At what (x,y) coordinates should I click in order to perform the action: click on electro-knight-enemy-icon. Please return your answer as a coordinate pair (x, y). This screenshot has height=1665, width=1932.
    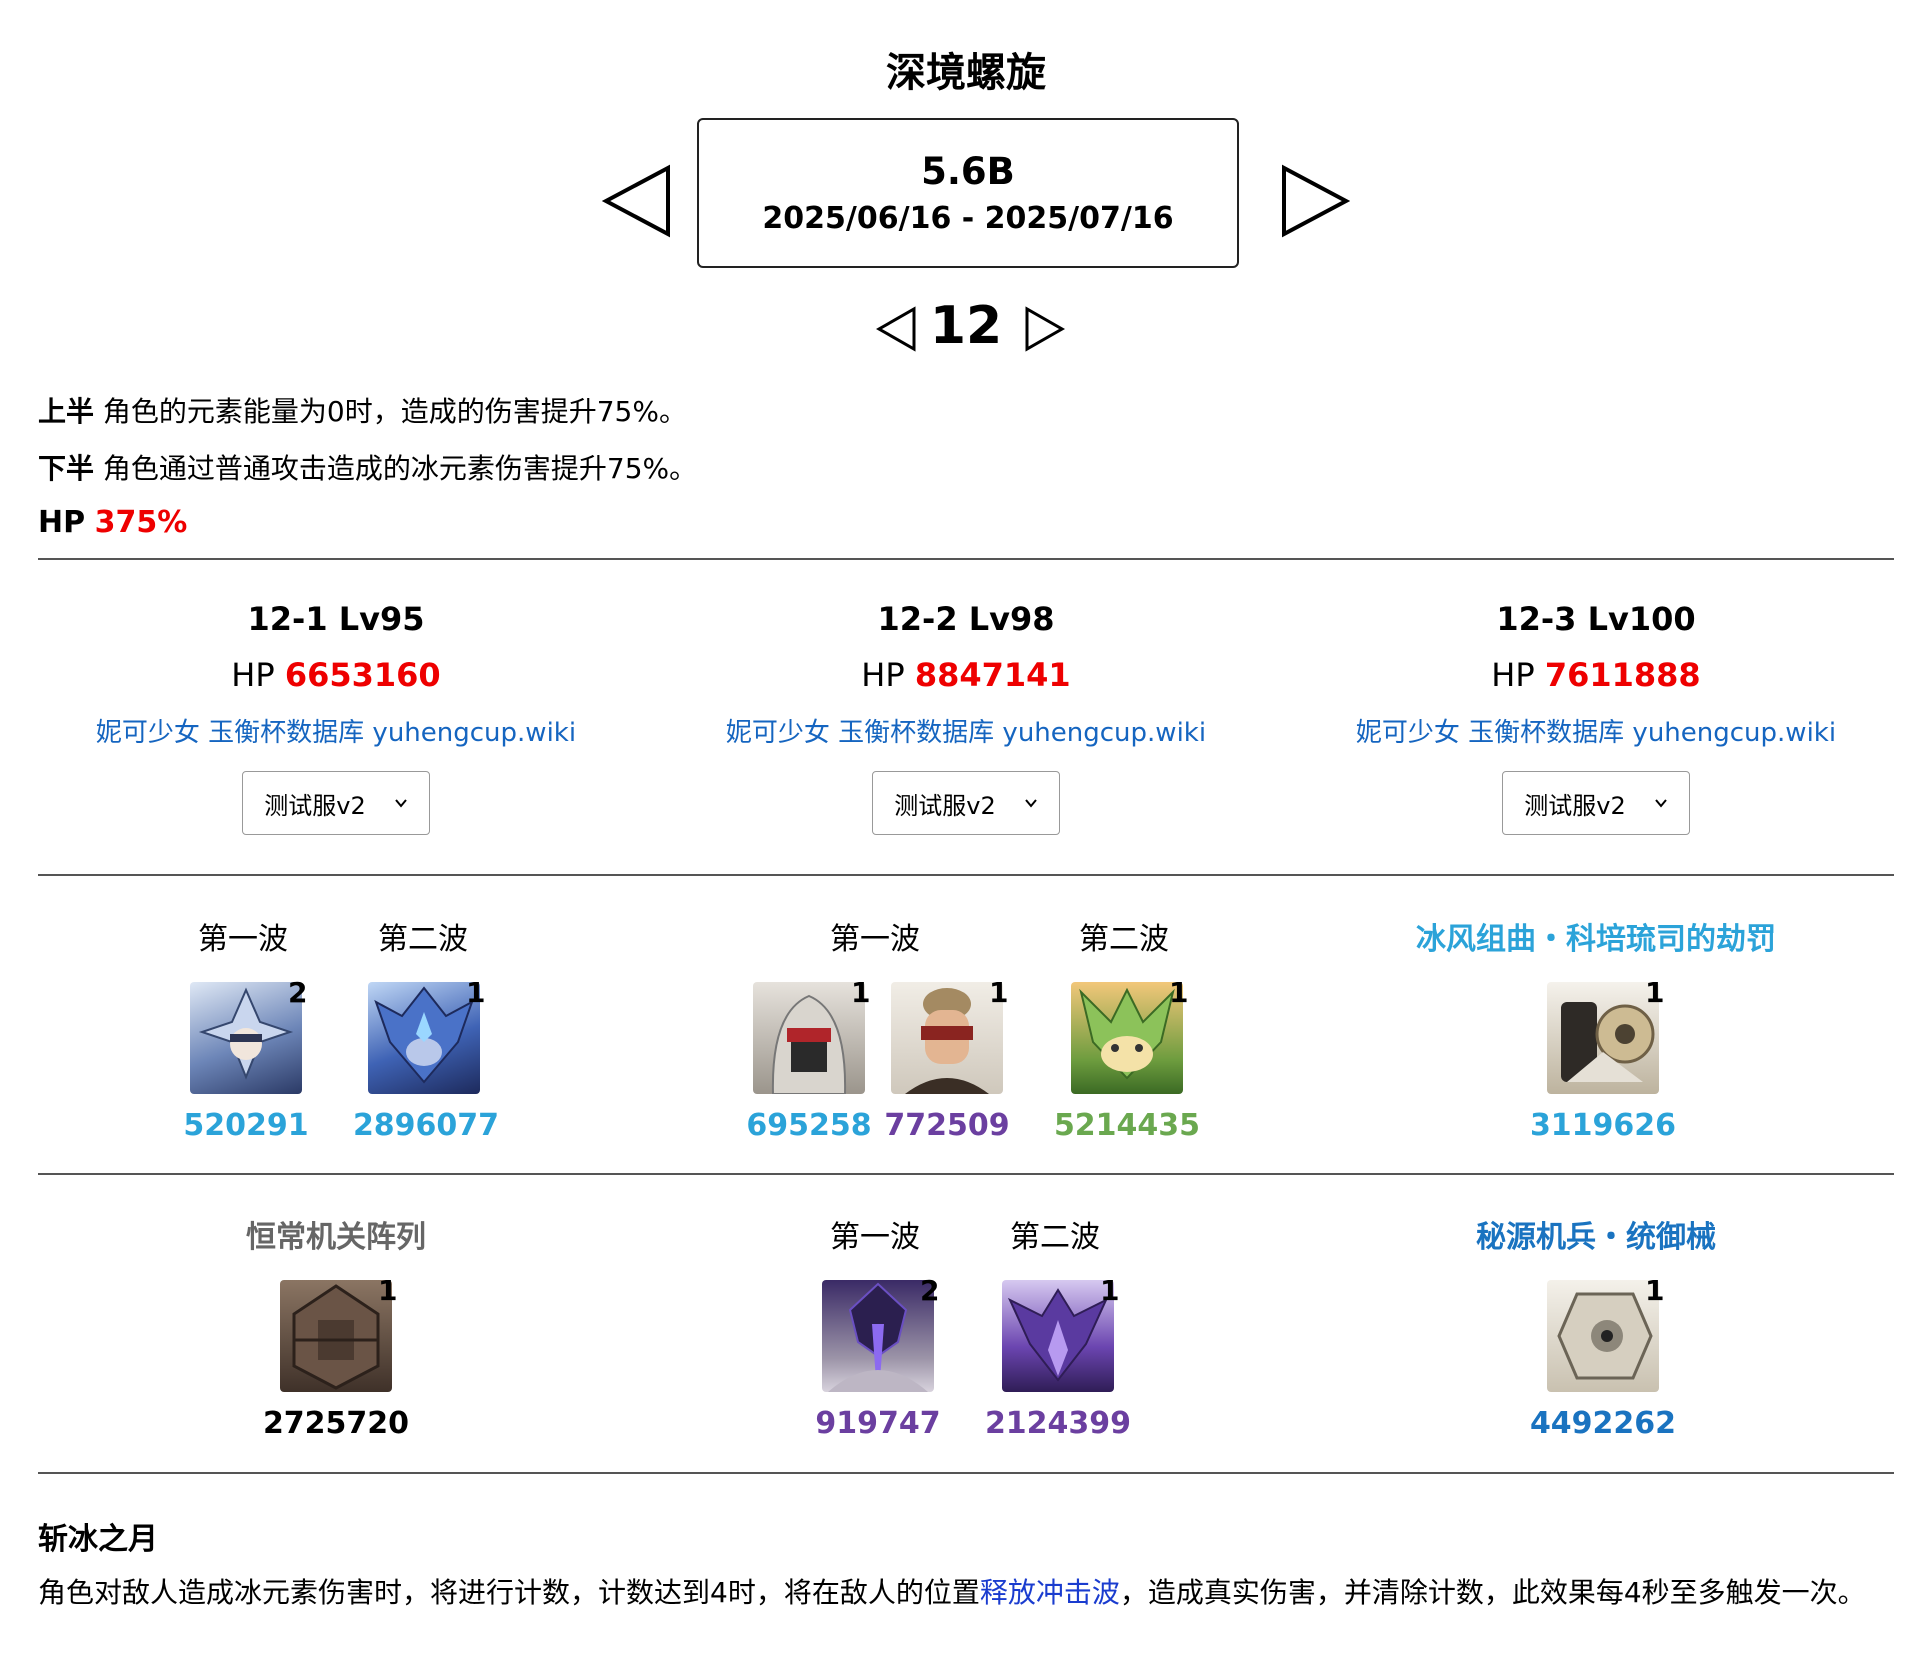
    Looking at the image, I should click on (878, 1336).